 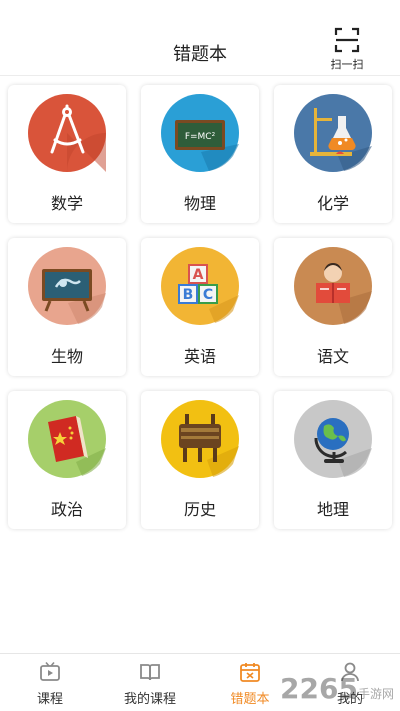 What do you see at coordinates (347, 64) in the screenshot?
I see `scan-label: 扫一扫` at bounding box center [347, 64].